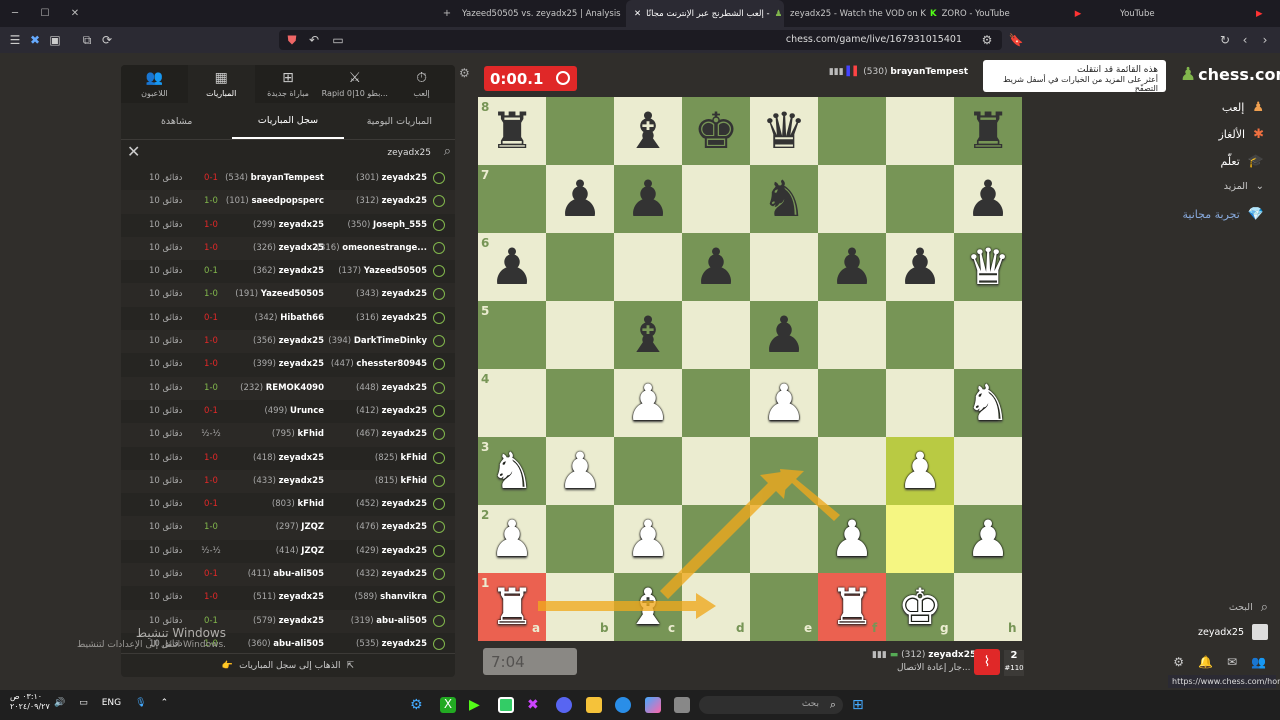  Describe the element at coordinates (784, 403) in the screenshot. I see `piece-e4: ♟` at that location.